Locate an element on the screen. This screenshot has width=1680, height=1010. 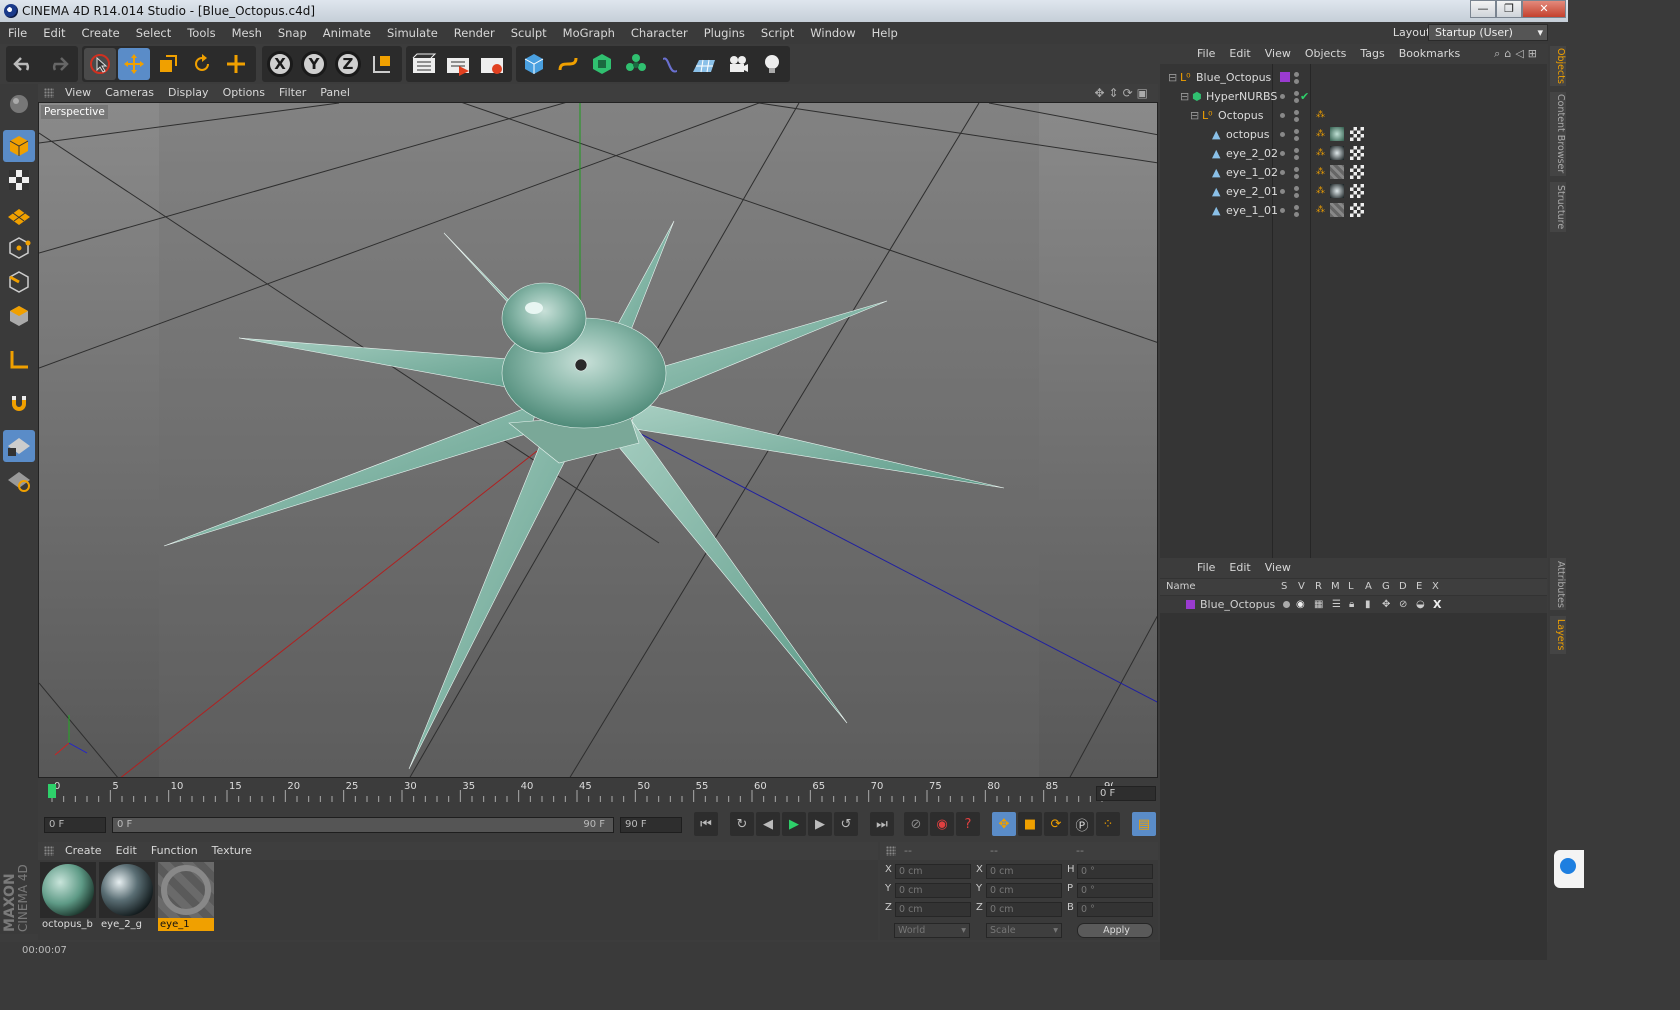
xref-icon: X is located at coordinates (1437, 604).